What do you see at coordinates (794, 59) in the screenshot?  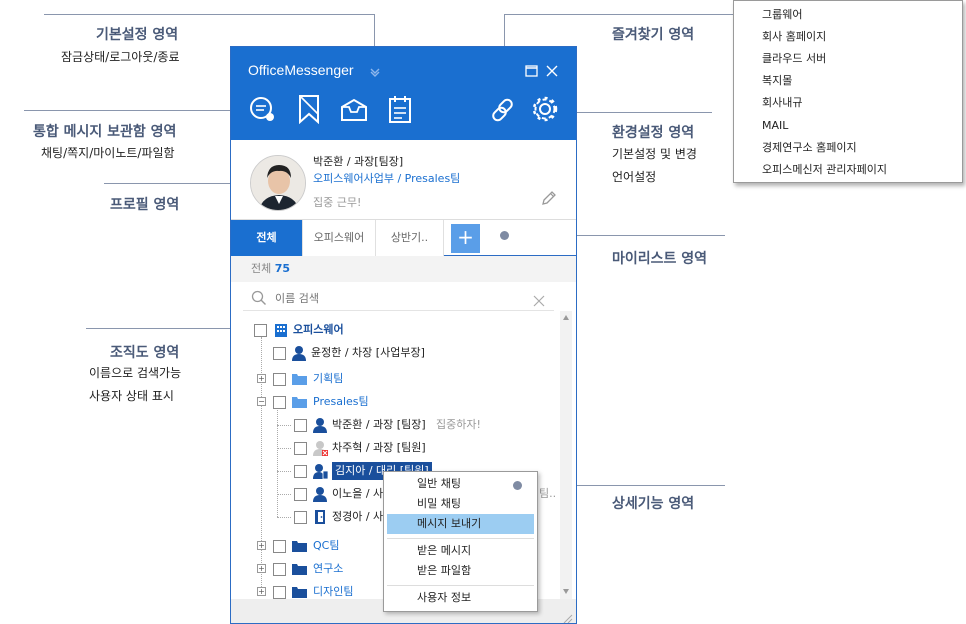 I see `favorite-item-cloud-server: 클라우드 서버` at bounding box center [794, 59].